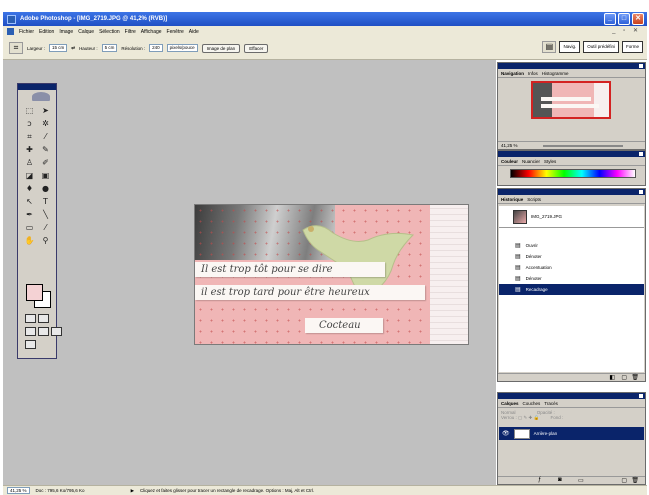 The image size is (649, 495). What do you see at coordinates (109, 48) in the screenshot?
I see `height-input: 5 cm` at bounding box center [109, 48].